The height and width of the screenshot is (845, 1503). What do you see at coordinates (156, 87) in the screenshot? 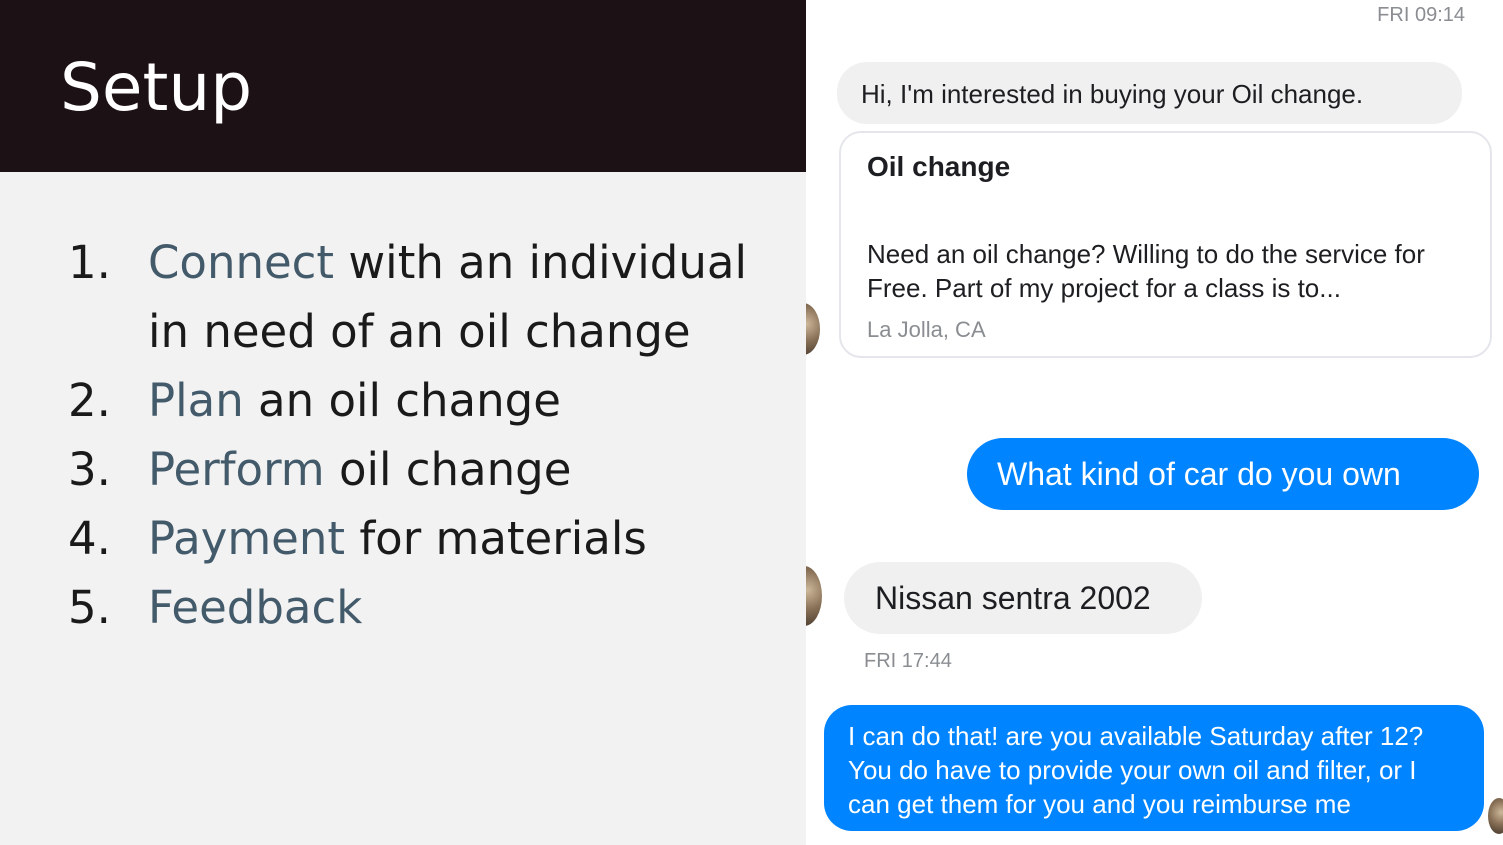
I see `slide-title: Setup` at bounding box center [156, 87].